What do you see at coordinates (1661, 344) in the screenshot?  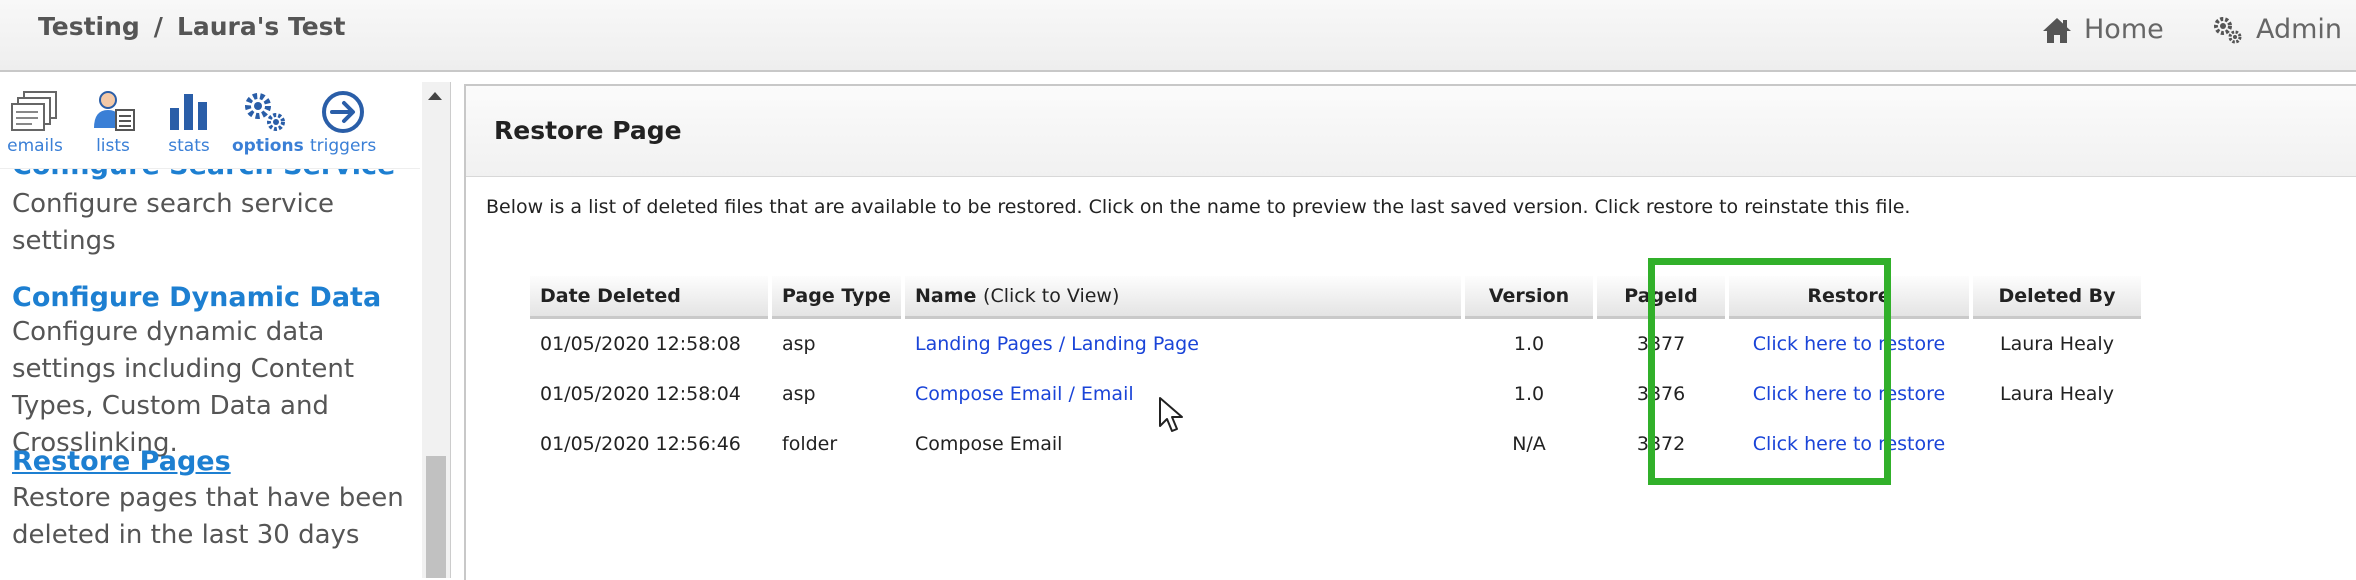 I see `cell-pageid: 3877` at bounding box center [1661, 344].